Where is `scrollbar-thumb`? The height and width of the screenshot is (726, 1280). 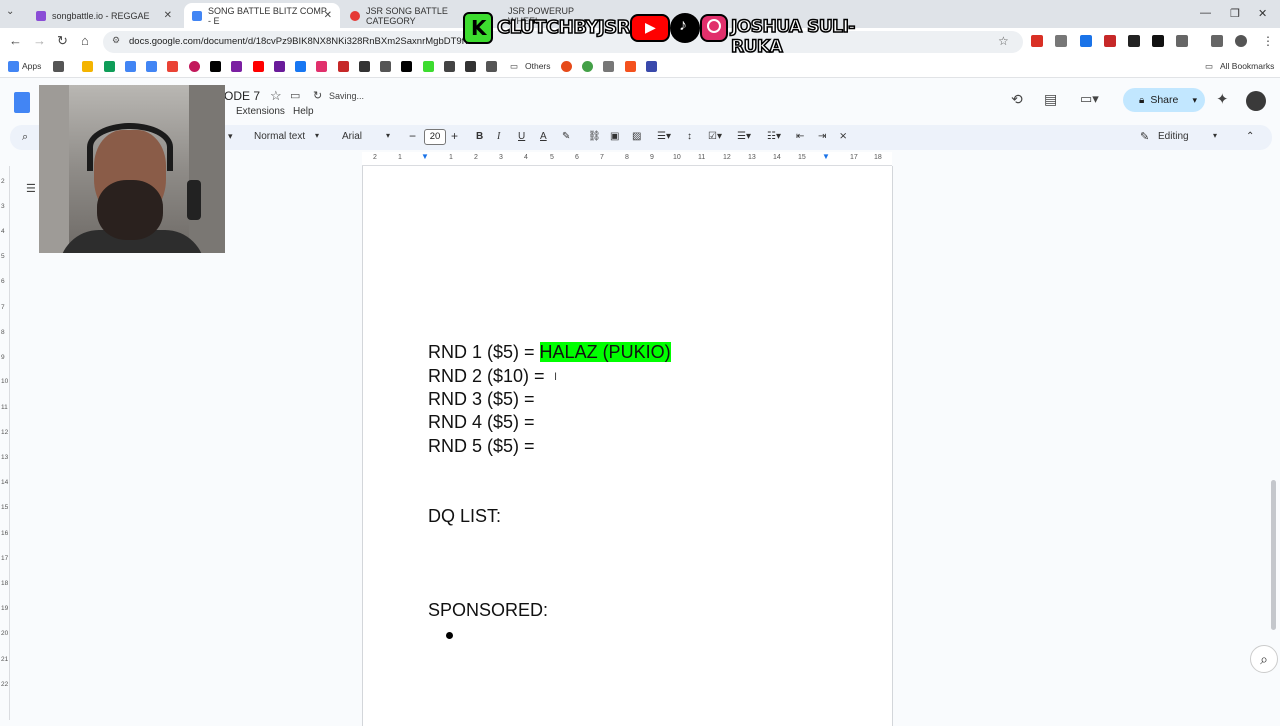
scrollbar-thumb is located at coordinates (1273, 555).